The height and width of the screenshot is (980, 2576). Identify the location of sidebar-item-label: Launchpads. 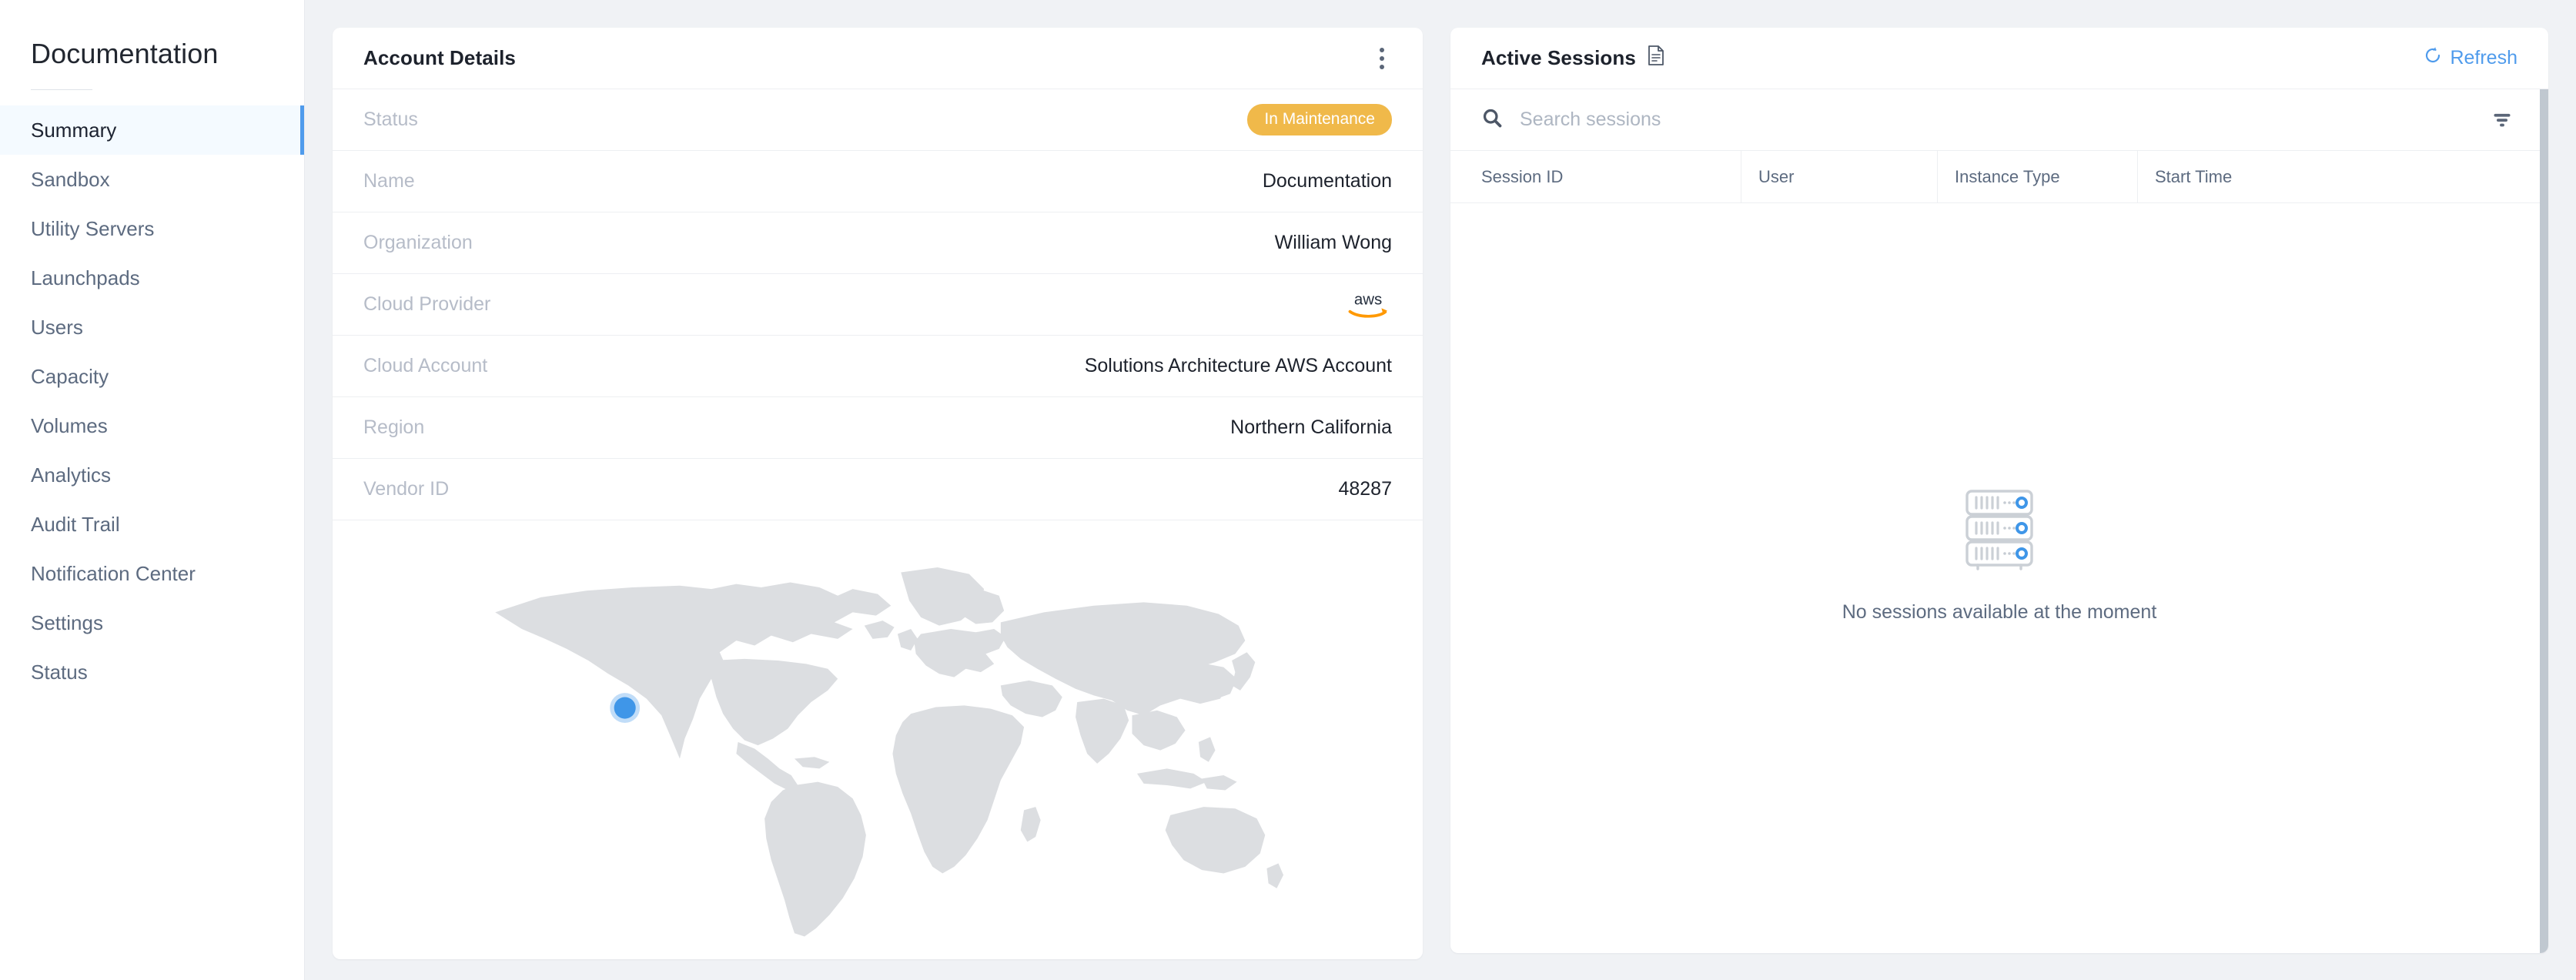
(85, 277).